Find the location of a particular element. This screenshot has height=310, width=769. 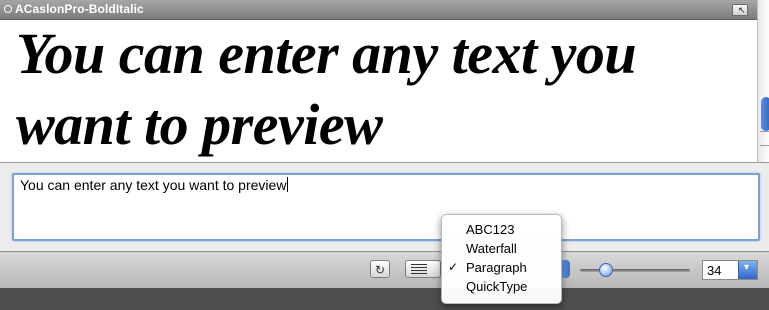

window-bottom-edge is located at coordinates (384, 299).